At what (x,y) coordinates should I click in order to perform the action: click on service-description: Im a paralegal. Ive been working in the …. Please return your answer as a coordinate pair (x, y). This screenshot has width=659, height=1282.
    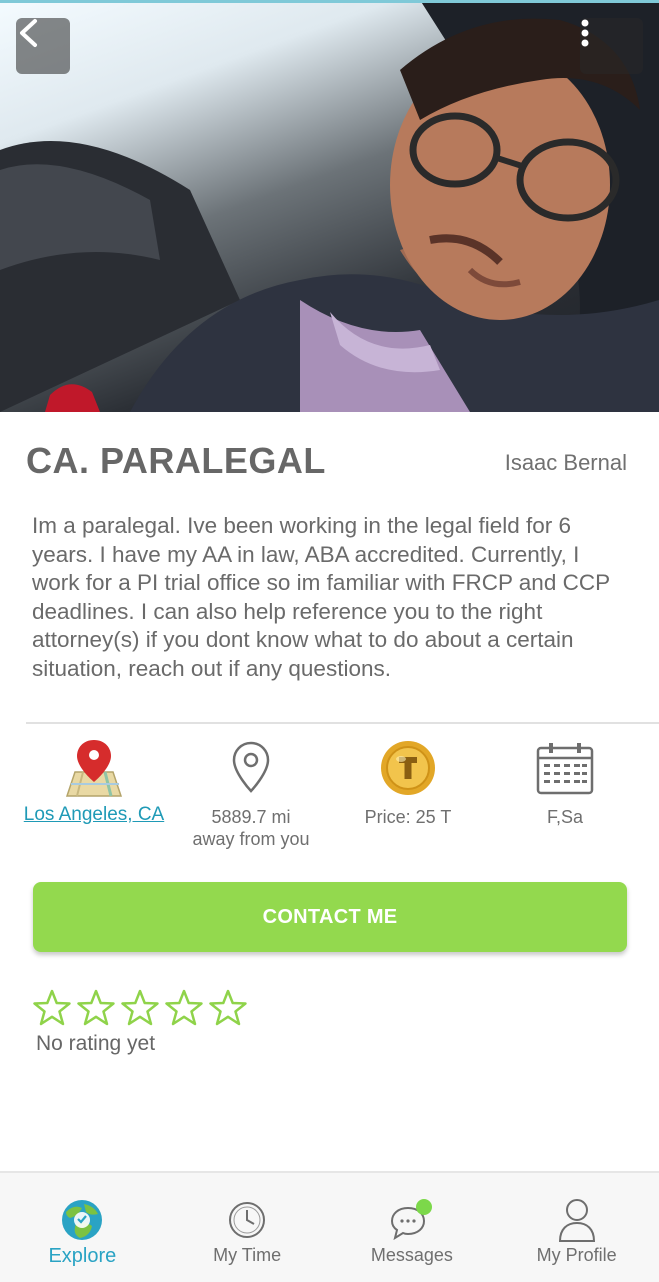
    Looking at the image, I should click on (321, 597).